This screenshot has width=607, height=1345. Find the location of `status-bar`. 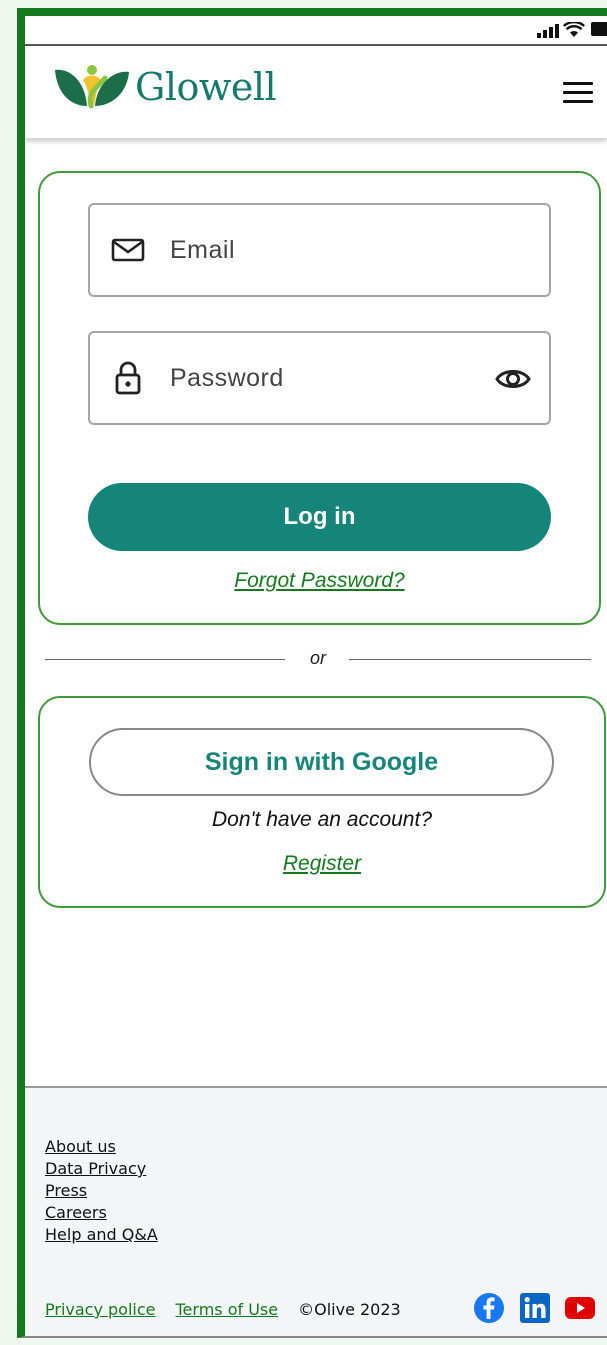

status-bar is located at coordinates (316, 31).